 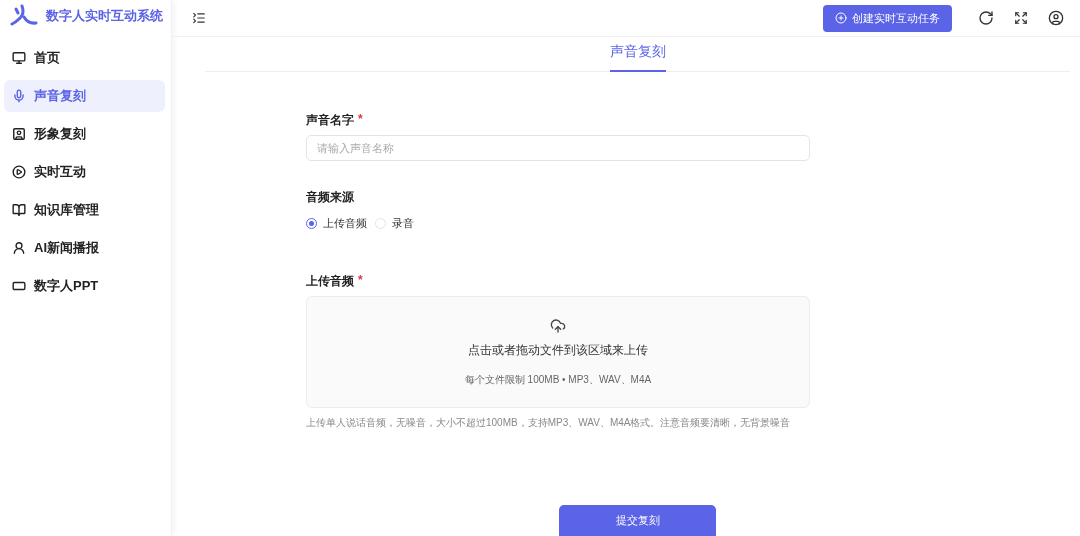 What do you see at coordinates (558, 379) in the screenshot?
I see `dropzone-limits: 每个文件限制 100MB • MP3、WAV、M4A` at bounding box center [558, 379].